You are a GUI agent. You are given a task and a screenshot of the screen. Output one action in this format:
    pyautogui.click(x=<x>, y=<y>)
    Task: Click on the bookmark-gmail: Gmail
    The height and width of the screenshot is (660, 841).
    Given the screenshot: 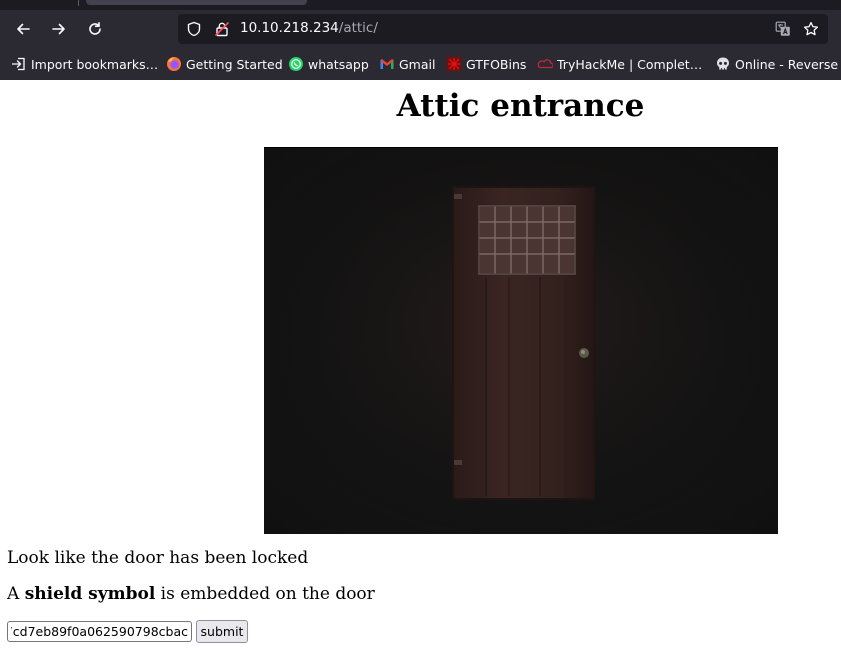 What is the action you would take?
    pyautogui.click(x=407, y=64)
    